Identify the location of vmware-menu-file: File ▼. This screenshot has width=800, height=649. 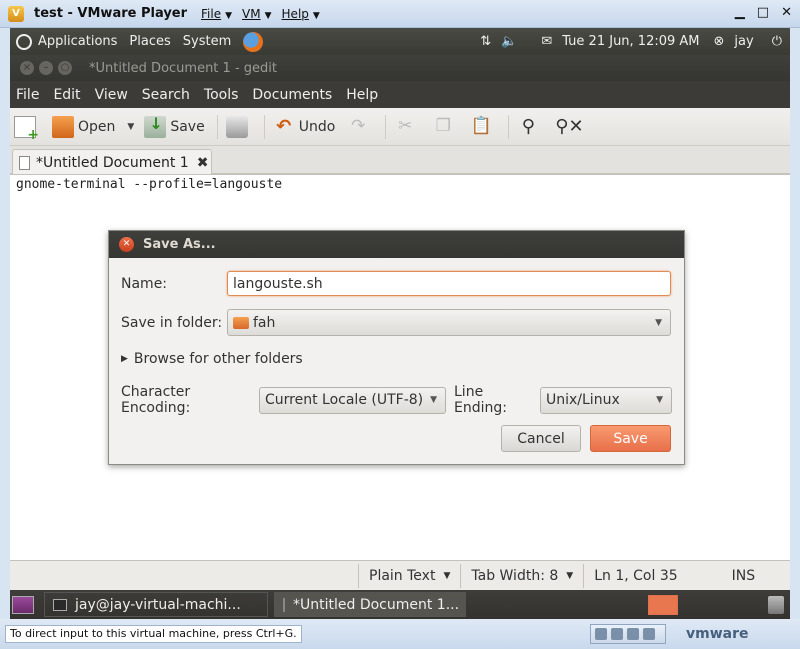
(216, 14).